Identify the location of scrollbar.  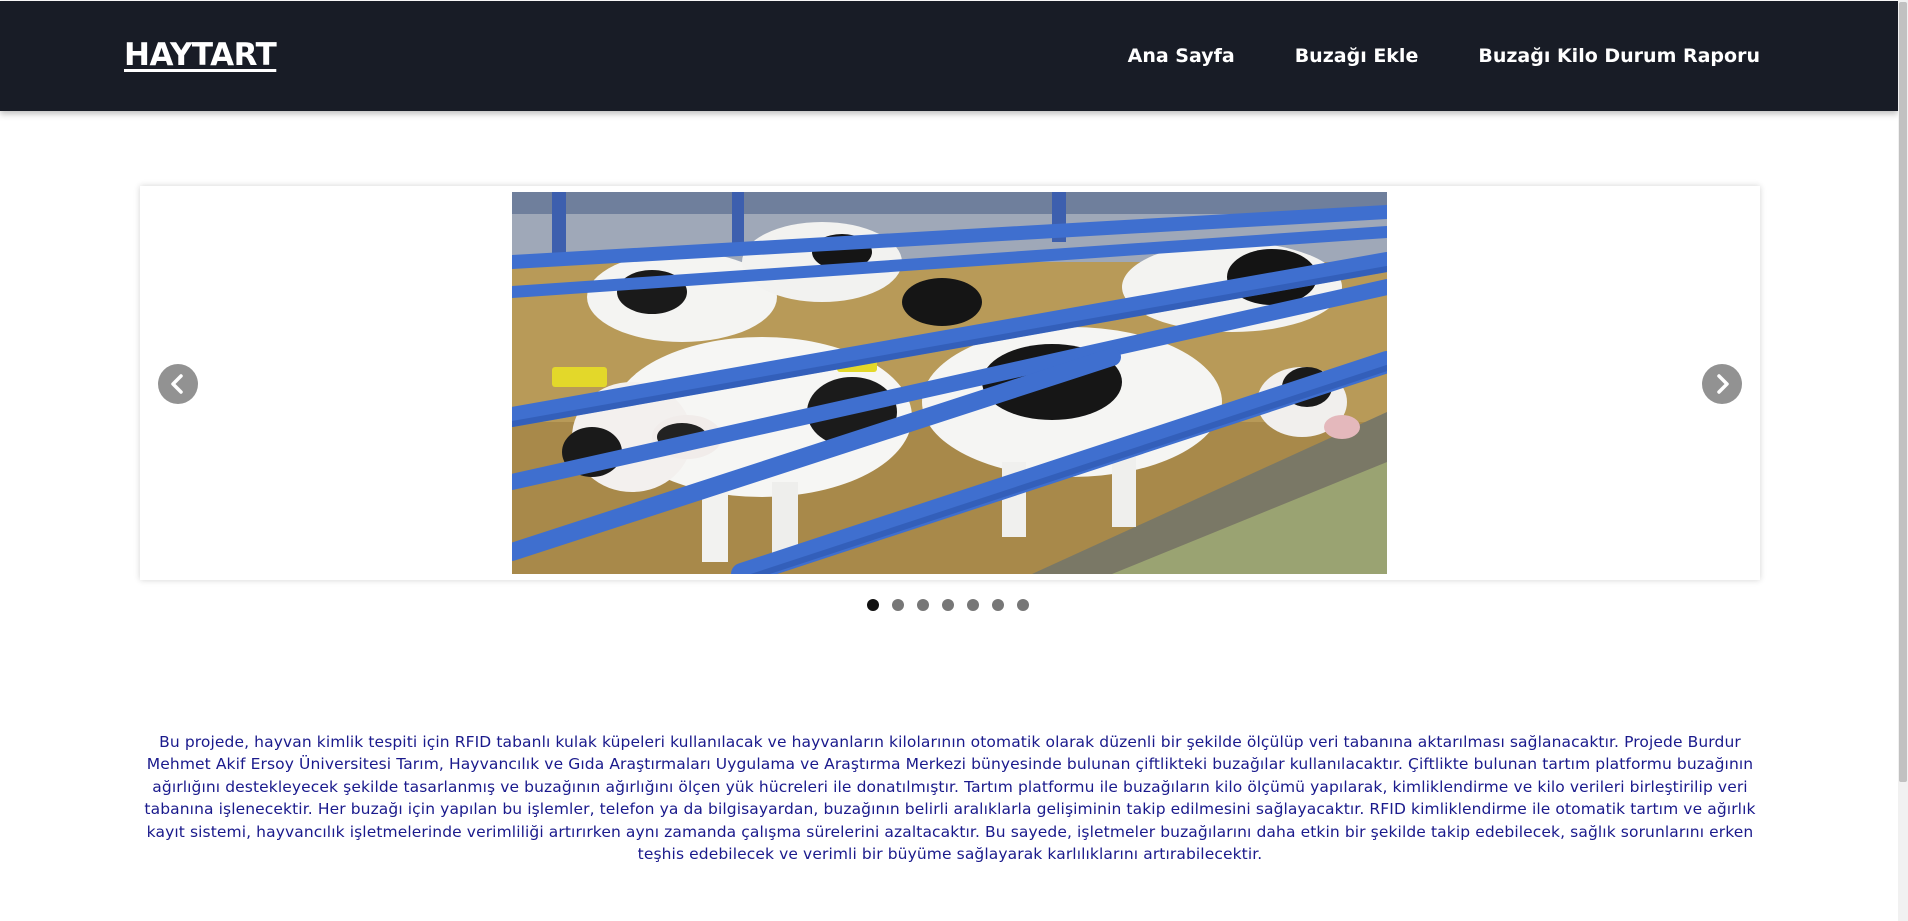
(1903, 460).